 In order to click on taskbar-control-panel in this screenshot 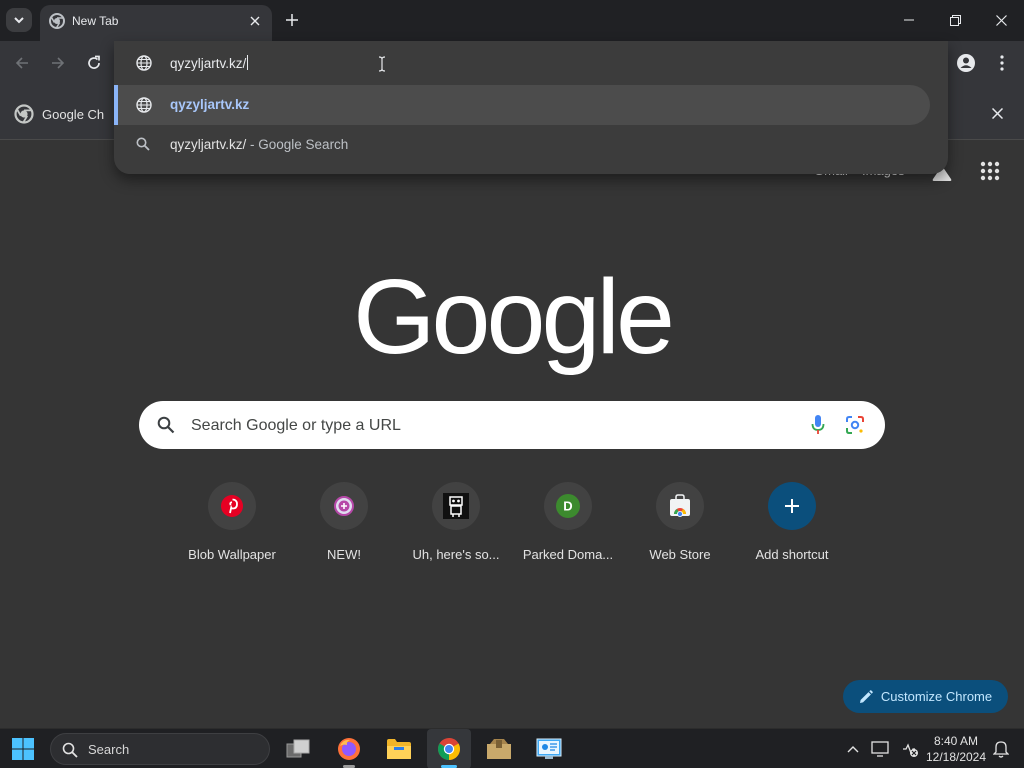, I will do `click(549, 748)`.